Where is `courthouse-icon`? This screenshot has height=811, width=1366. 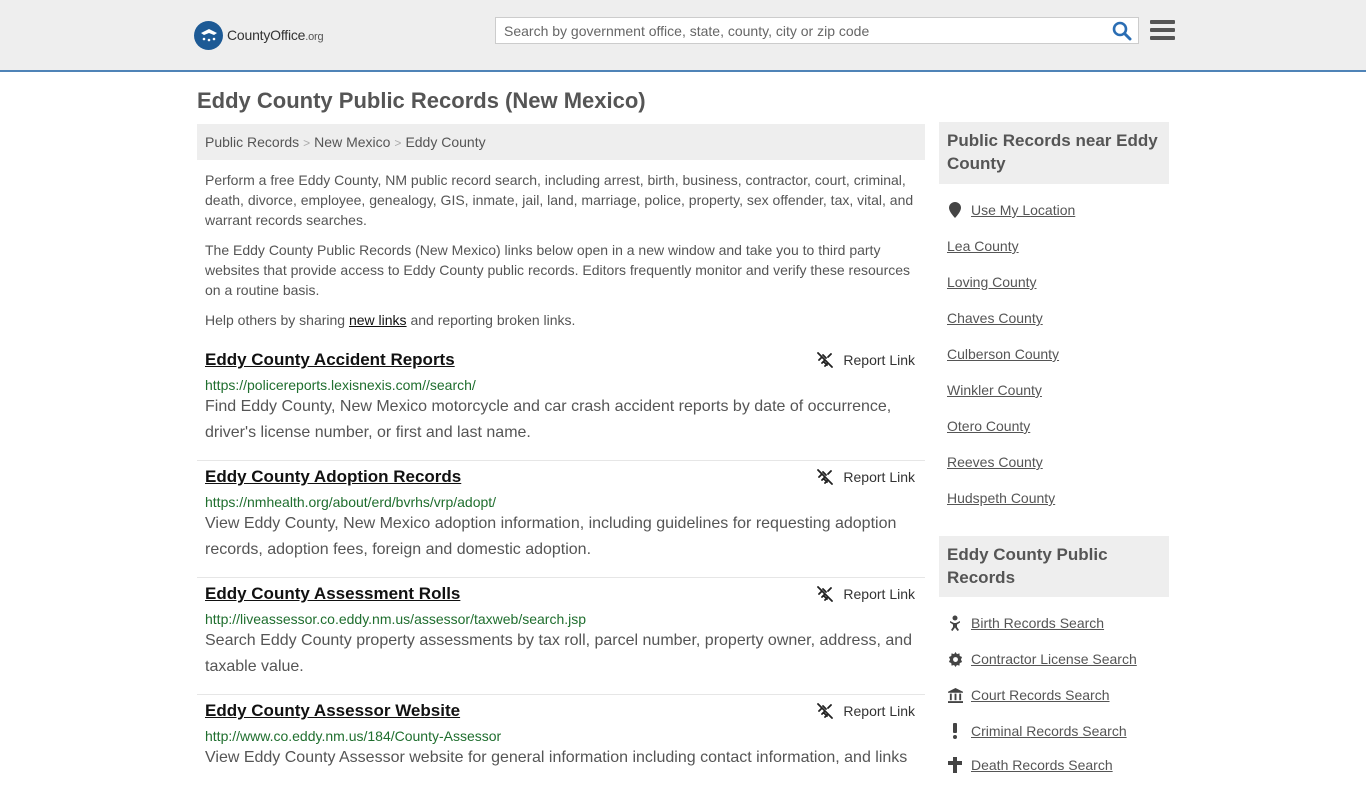
courthouse-icon is located at coordinates (955, 695).